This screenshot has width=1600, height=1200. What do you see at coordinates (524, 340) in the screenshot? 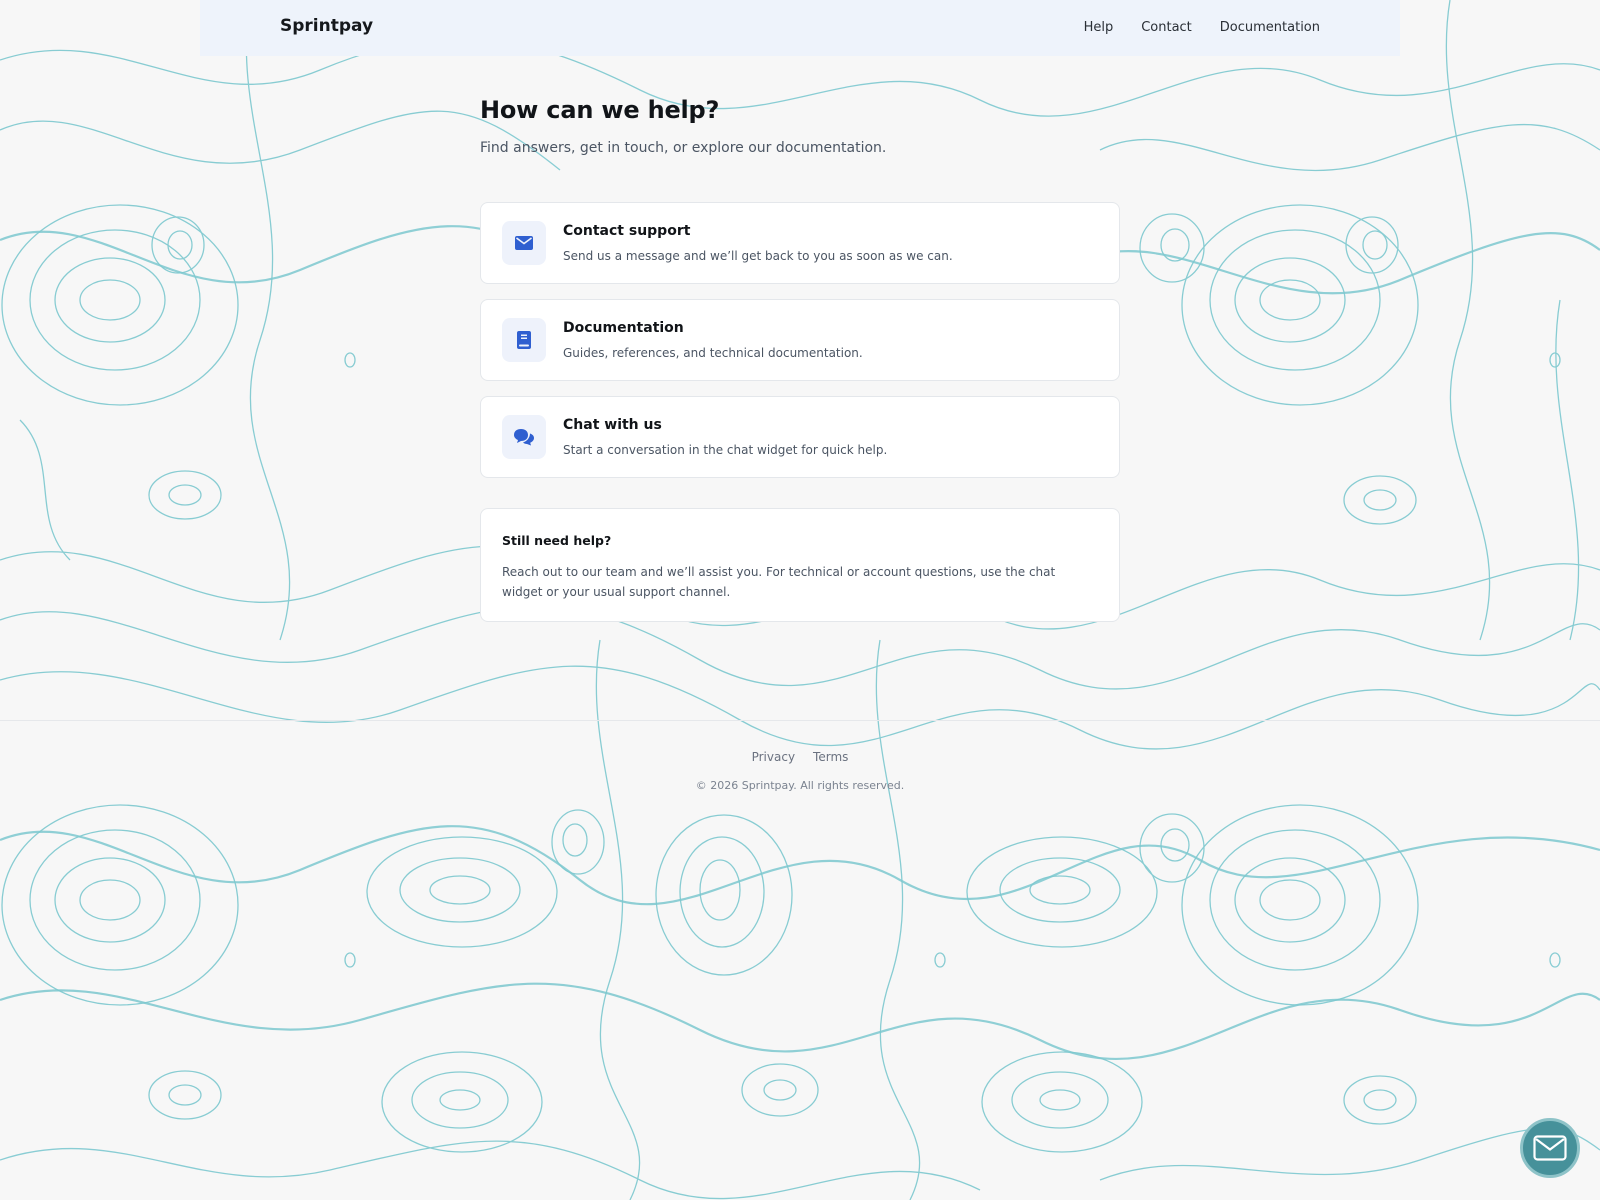
I see `book-icon` at bounding box center [524, 340].